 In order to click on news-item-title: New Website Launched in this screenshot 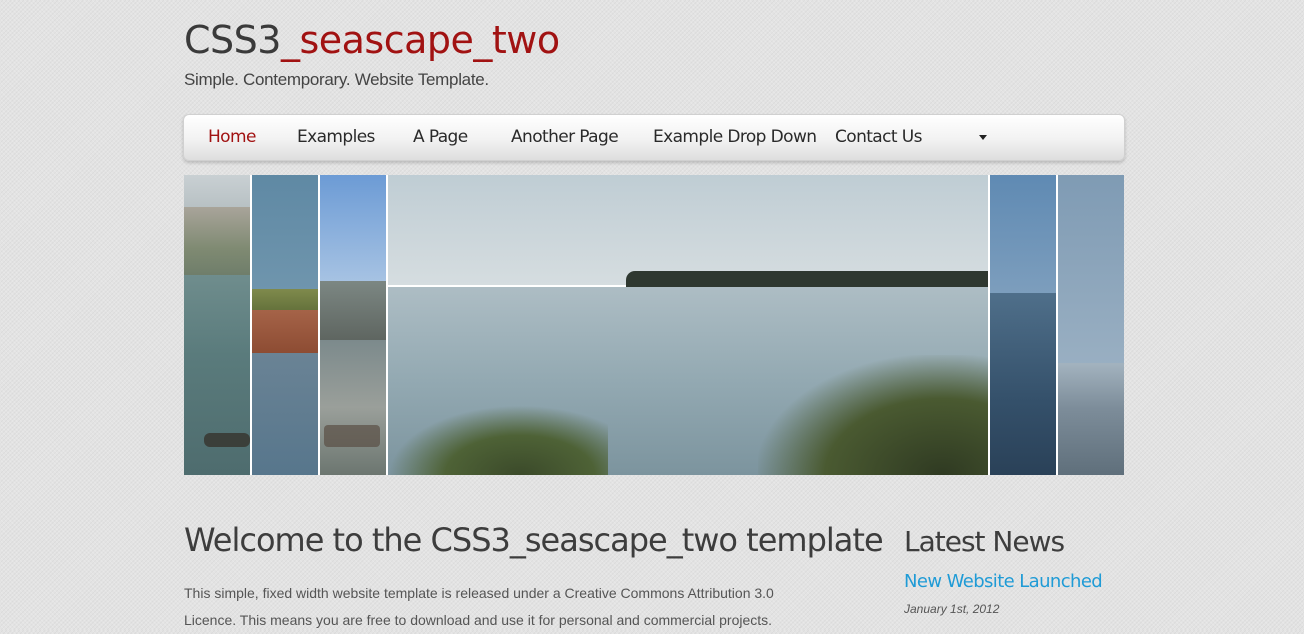, I will do `click(1003, 581)`.